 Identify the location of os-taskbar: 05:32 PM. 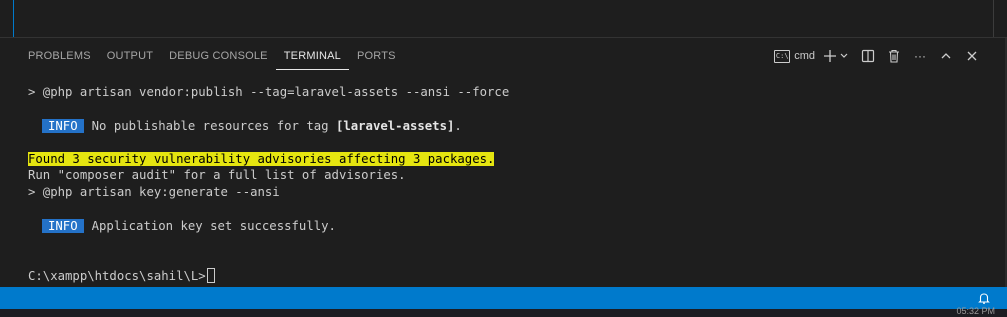
(503, 311).